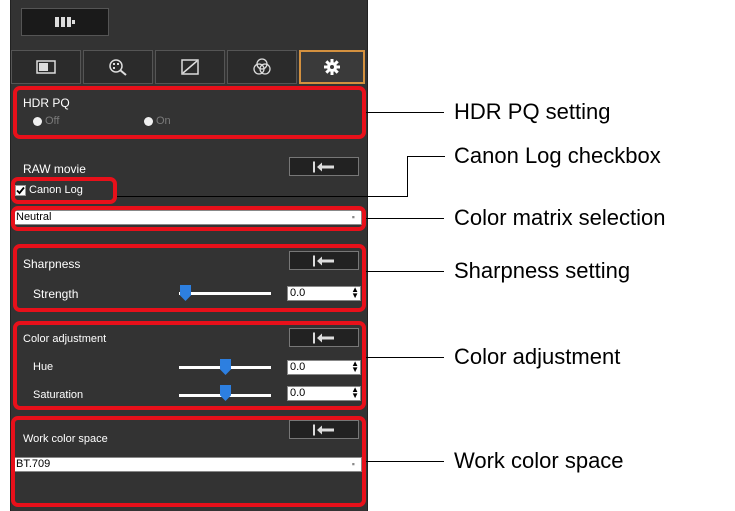 This screenshot has width=735, height=511. Describe the element at coordinates (560, 217) in the screenshot. I see `matrix-callout: Color matrix selection` at that location.